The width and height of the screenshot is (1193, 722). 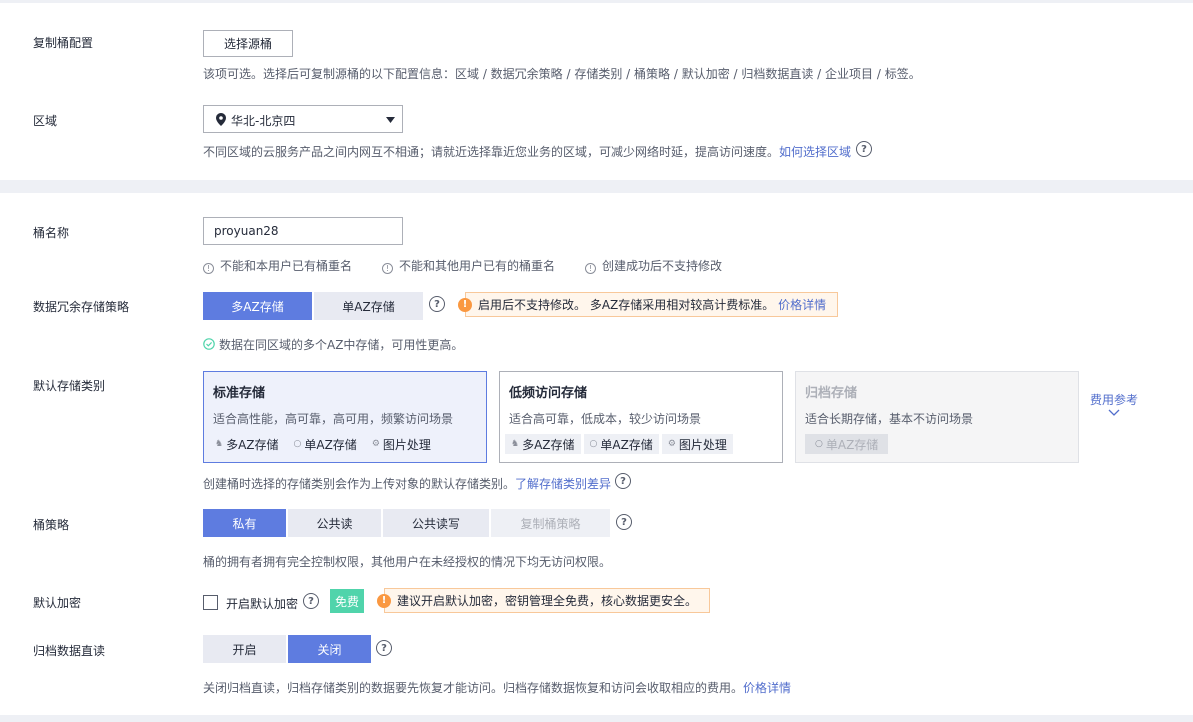 I want to click on region-help-link: 如何选择区域, so click(x=815, y=152).